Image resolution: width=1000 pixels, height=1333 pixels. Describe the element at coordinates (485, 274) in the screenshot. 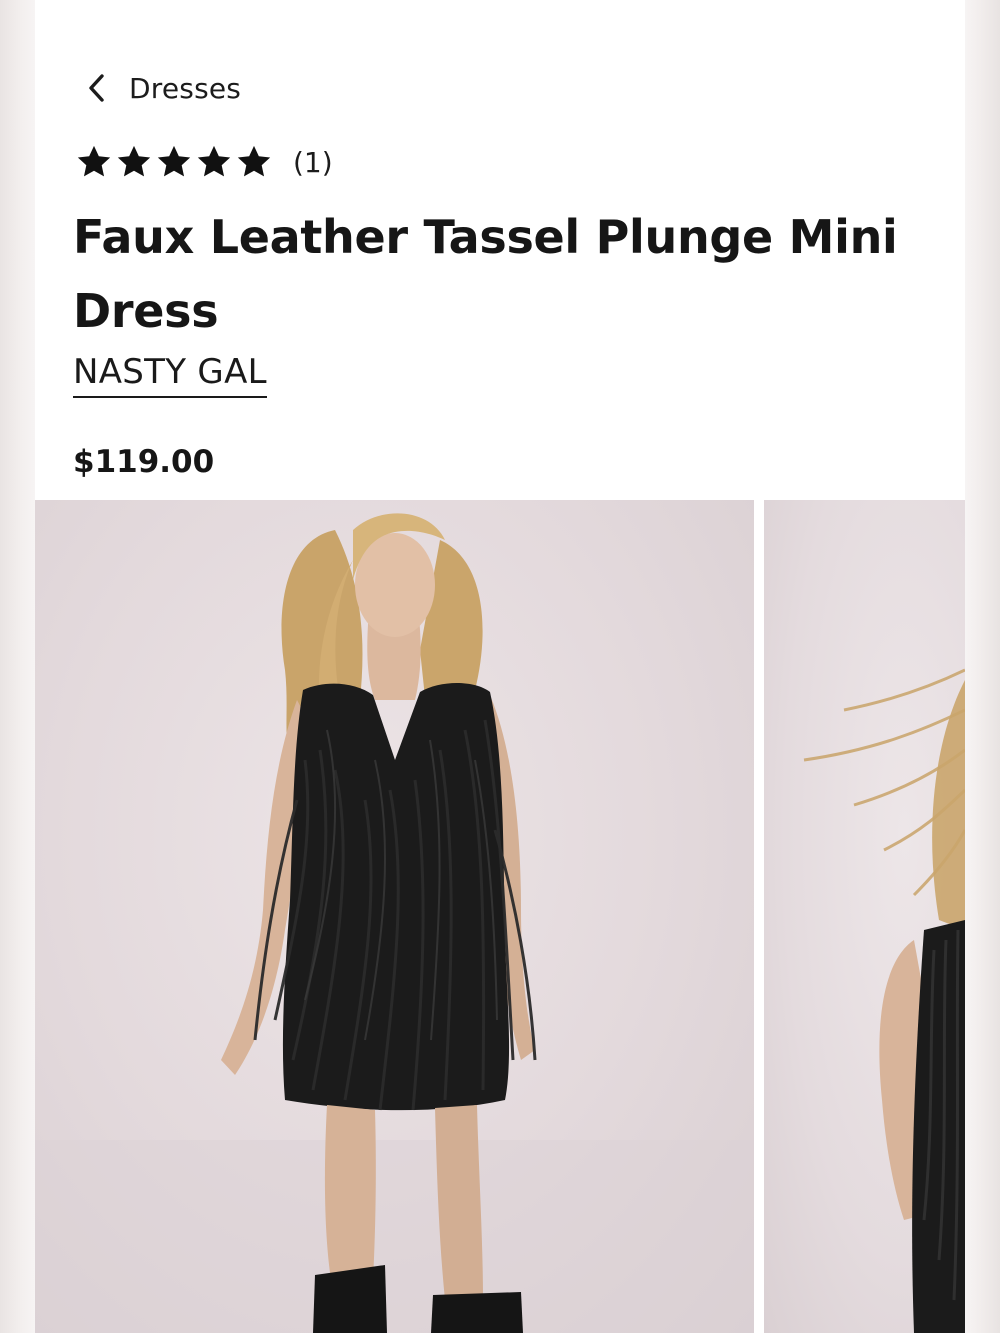

I see `product-title: Faux Leather Tassel Plunge Mini Dress` at that location.